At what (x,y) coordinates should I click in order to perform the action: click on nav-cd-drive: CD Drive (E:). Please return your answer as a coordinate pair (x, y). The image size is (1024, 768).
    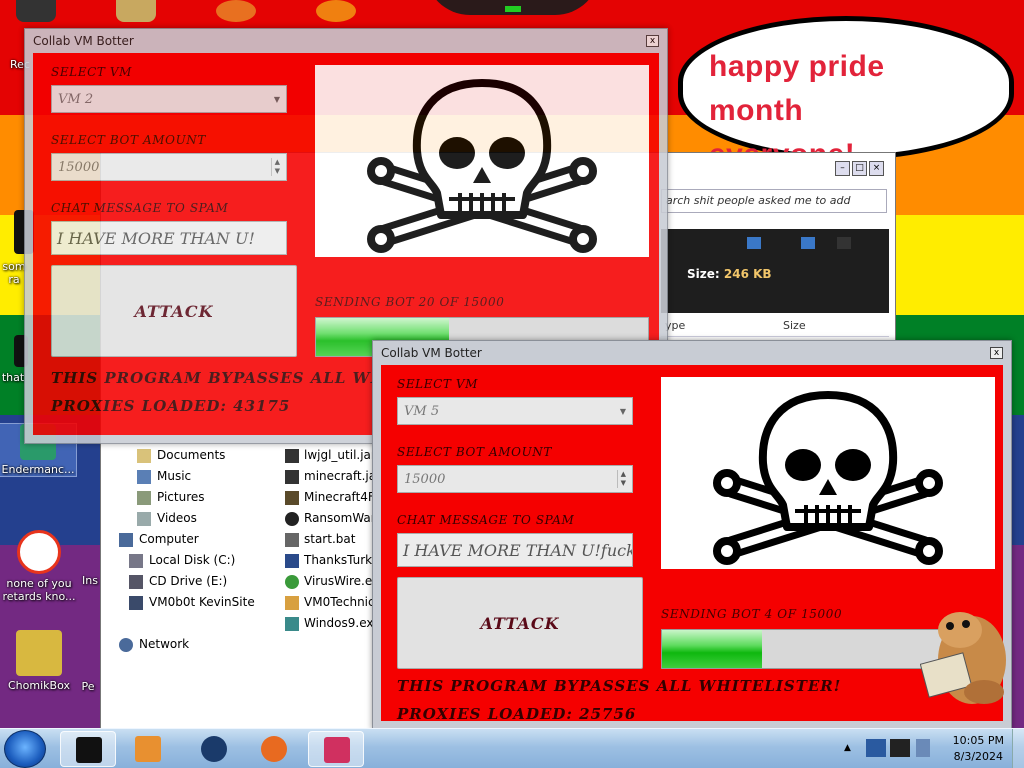
    Looking at the image, I should click on (199, 581).